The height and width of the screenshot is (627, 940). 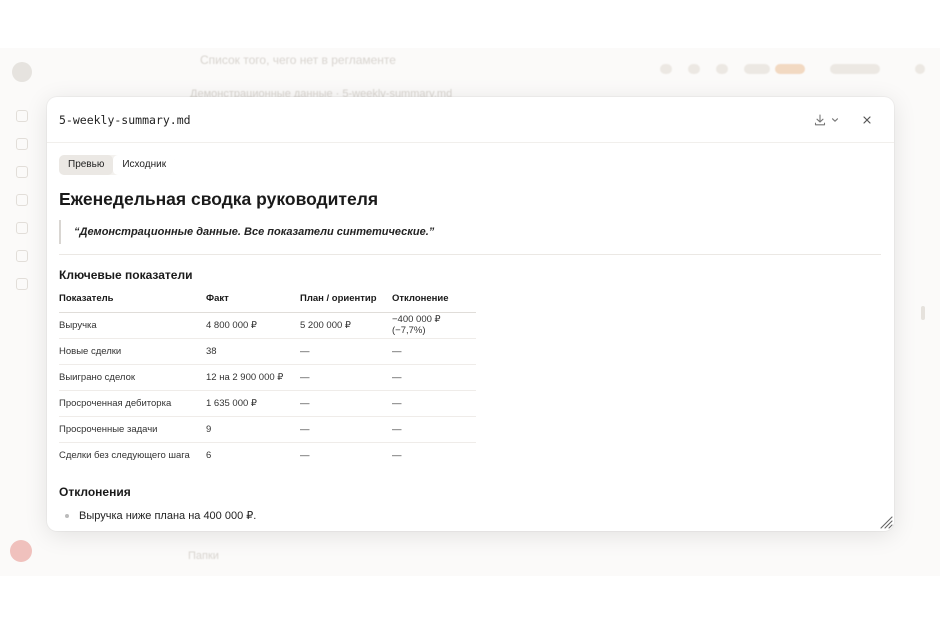 I want to click on table-cell: Просроченная дебиторка, so click(x=132, y=403).